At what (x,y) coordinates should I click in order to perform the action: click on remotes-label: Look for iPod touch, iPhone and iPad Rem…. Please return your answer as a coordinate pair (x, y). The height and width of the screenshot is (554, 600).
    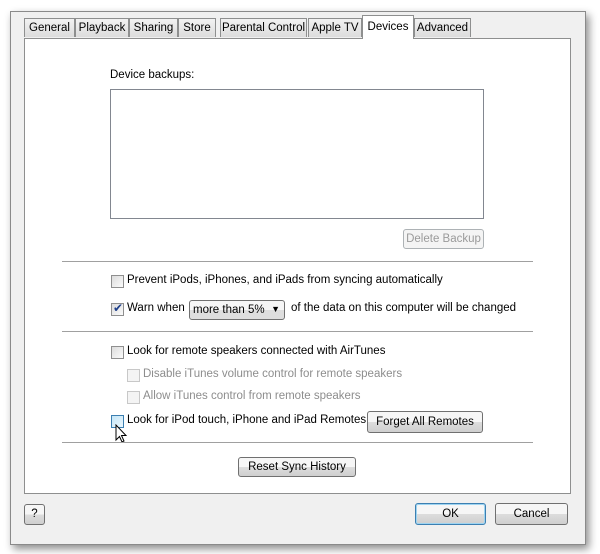
    Looking at the image, I should click on (247, 420).